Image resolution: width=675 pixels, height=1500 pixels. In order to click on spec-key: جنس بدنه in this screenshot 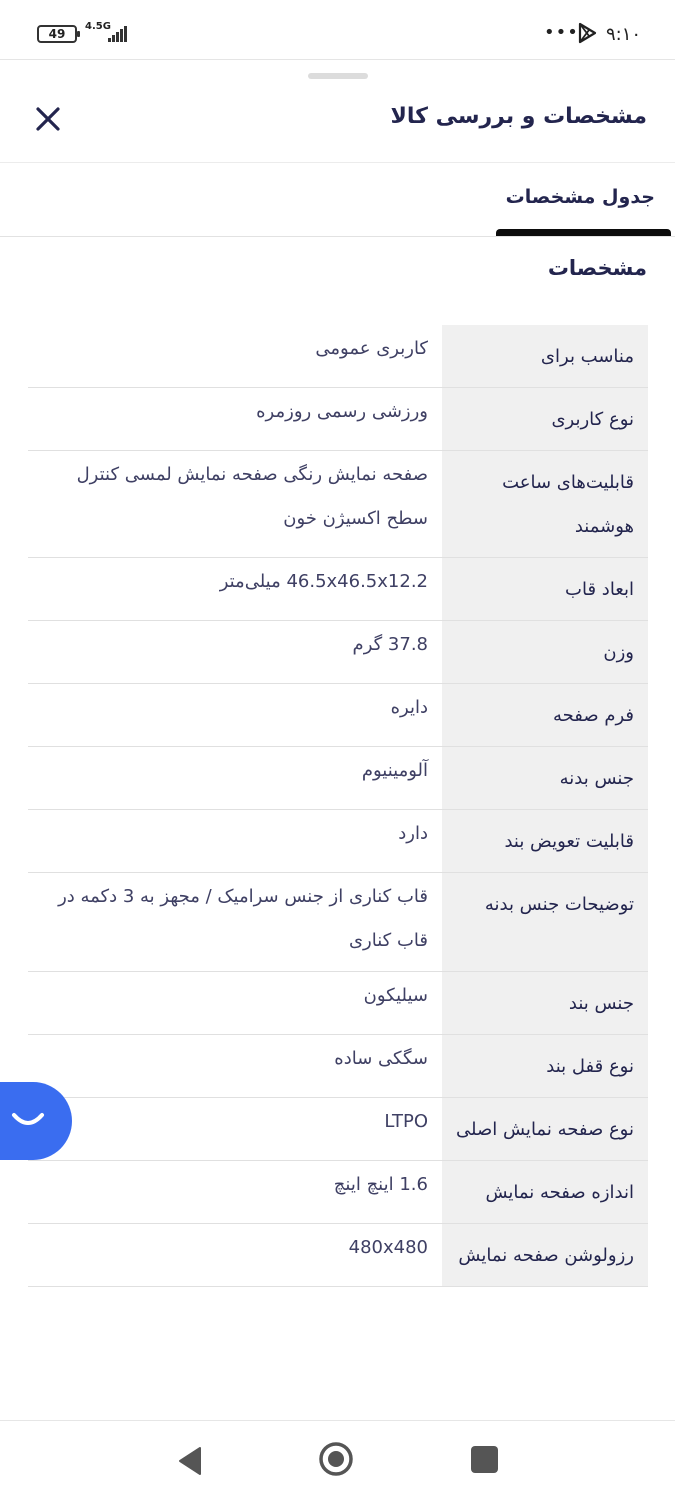, I will do `click(545, 778)`.